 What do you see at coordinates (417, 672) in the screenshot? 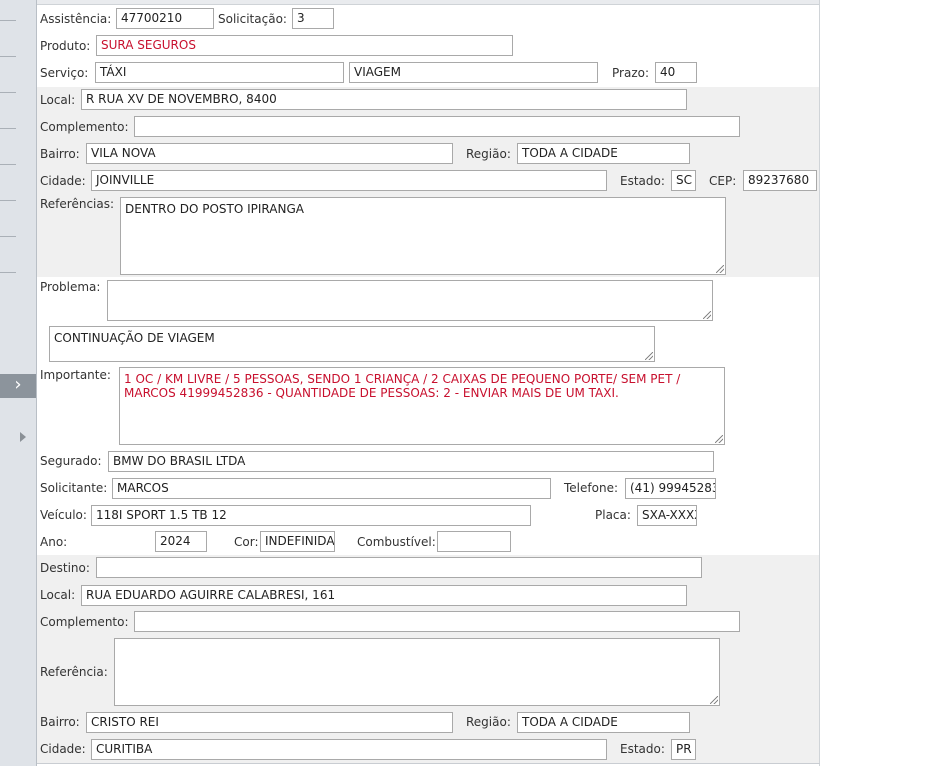
I see `destino-referencia-textarea` at bounding box center [417, 672].